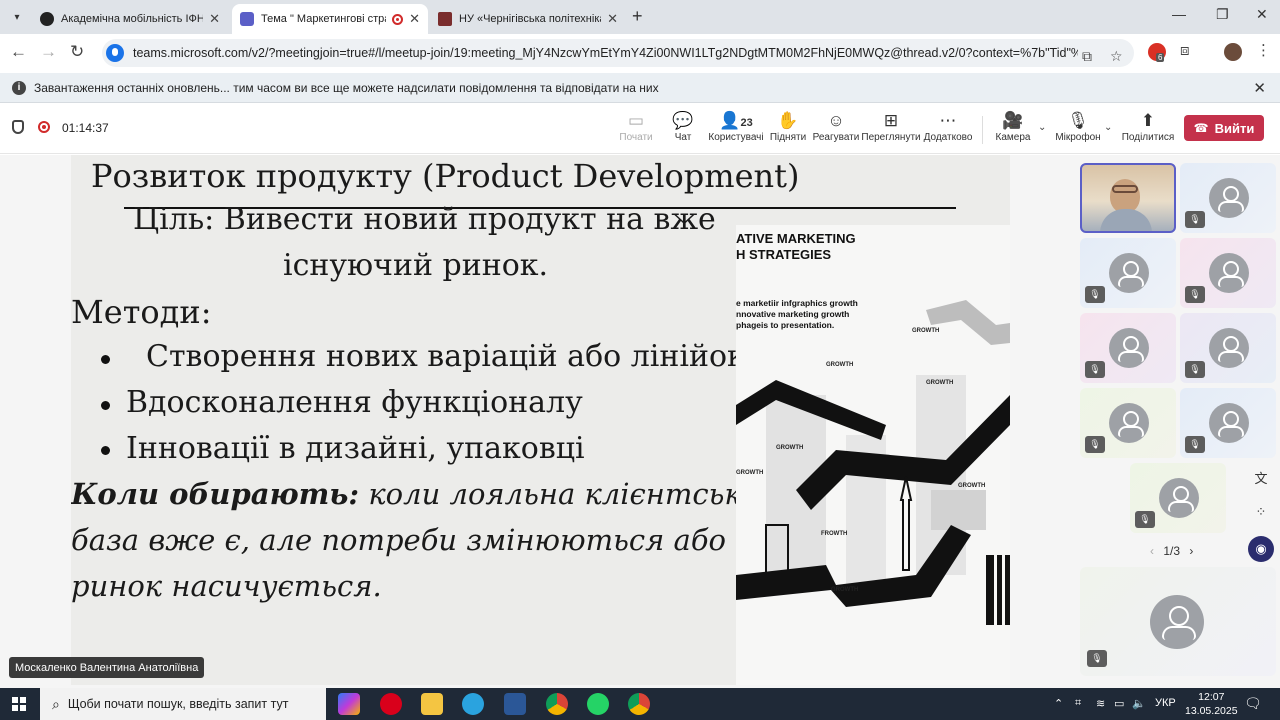  I want to click on shield-icon, so click(18, 127).